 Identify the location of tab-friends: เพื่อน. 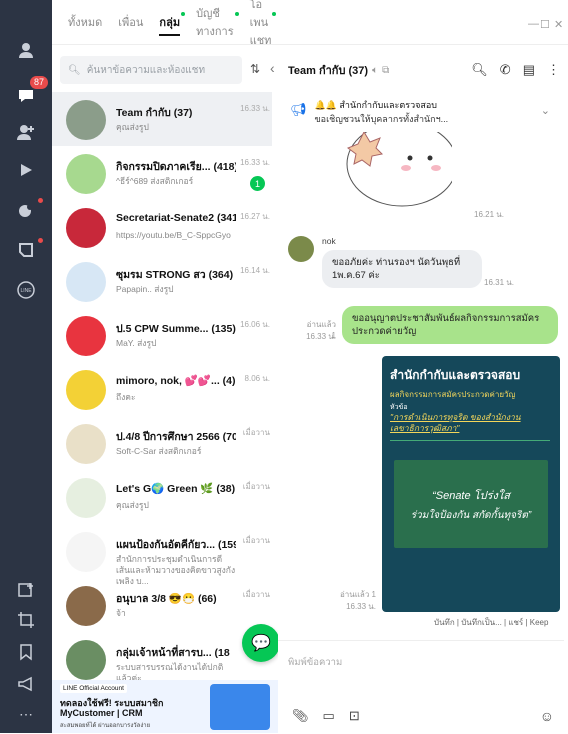
(130, 22).